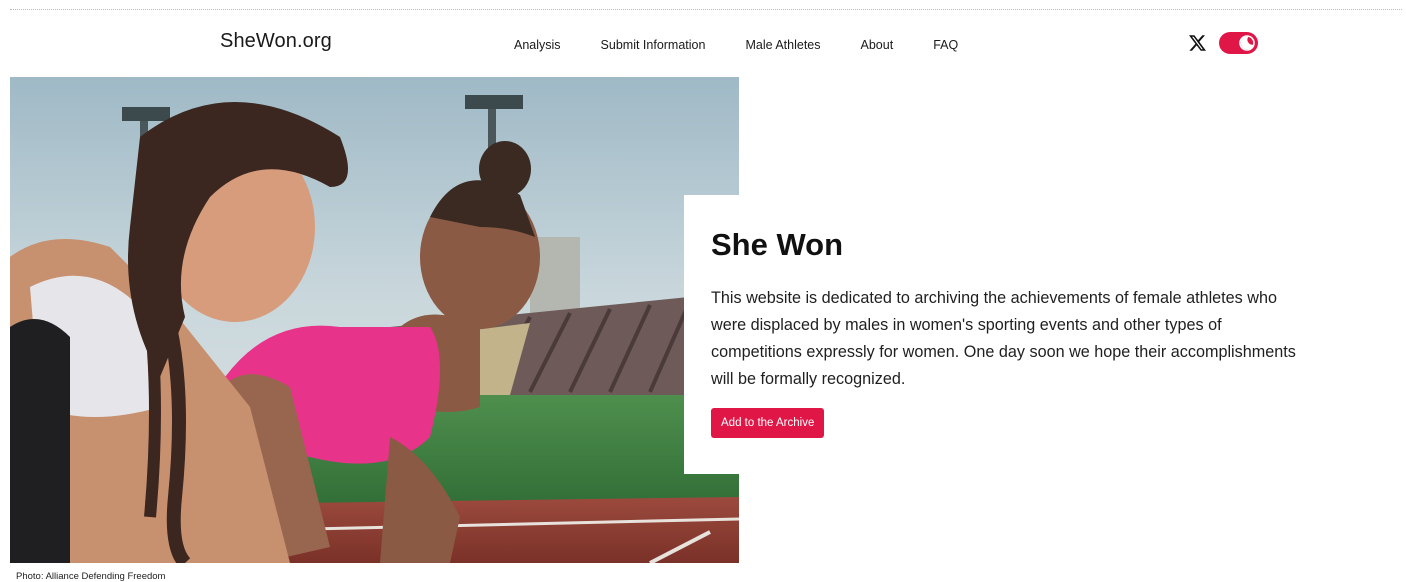 This screenshot has width=1406, height=582. I want to click on toggle-knob, so click(1247, 43).